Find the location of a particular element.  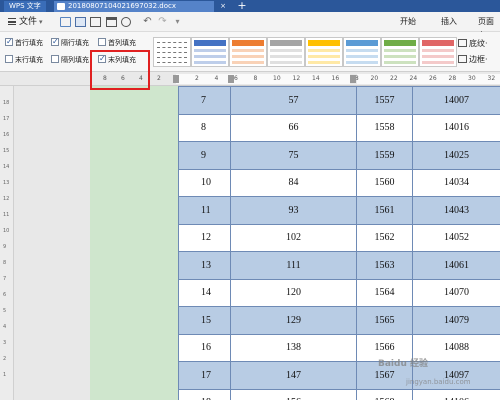

table-cell: 7 is located at coordinates (204, 100).